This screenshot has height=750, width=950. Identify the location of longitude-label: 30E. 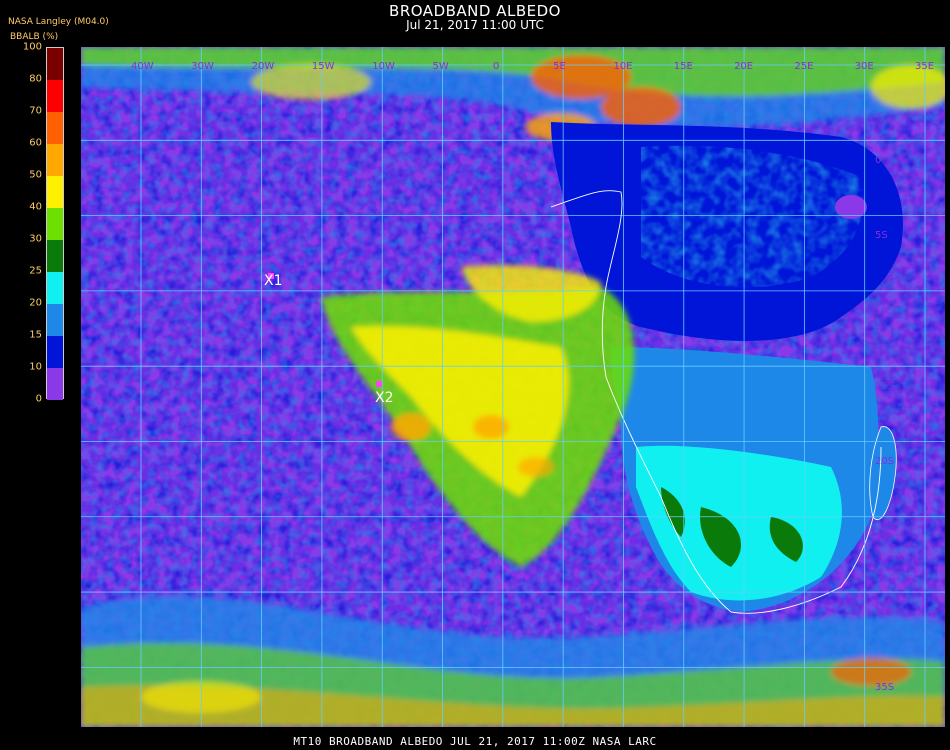
(864, 66).